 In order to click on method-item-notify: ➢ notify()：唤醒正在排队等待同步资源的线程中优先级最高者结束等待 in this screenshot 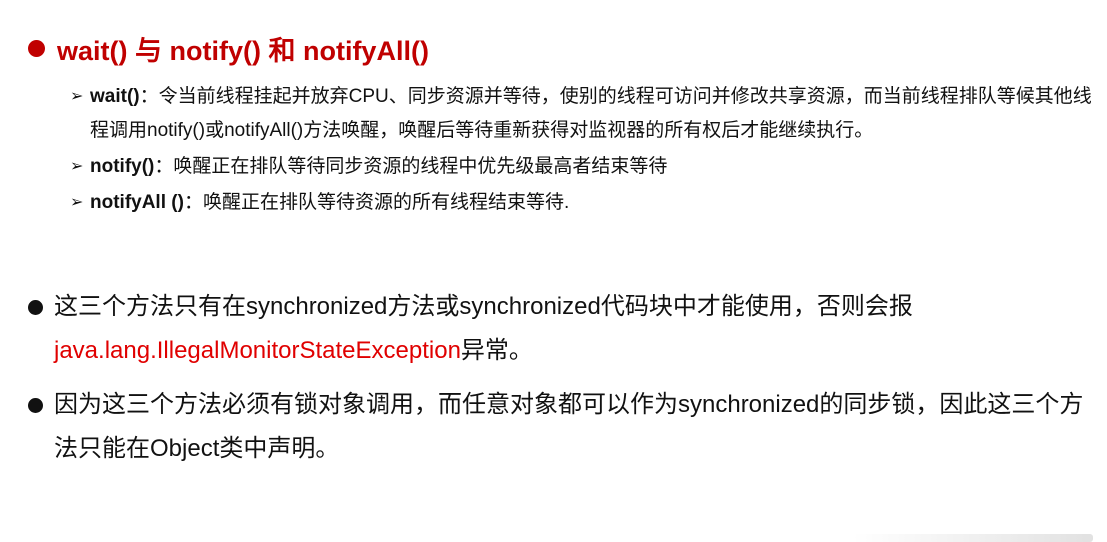, I will do `click(582, 167)`.